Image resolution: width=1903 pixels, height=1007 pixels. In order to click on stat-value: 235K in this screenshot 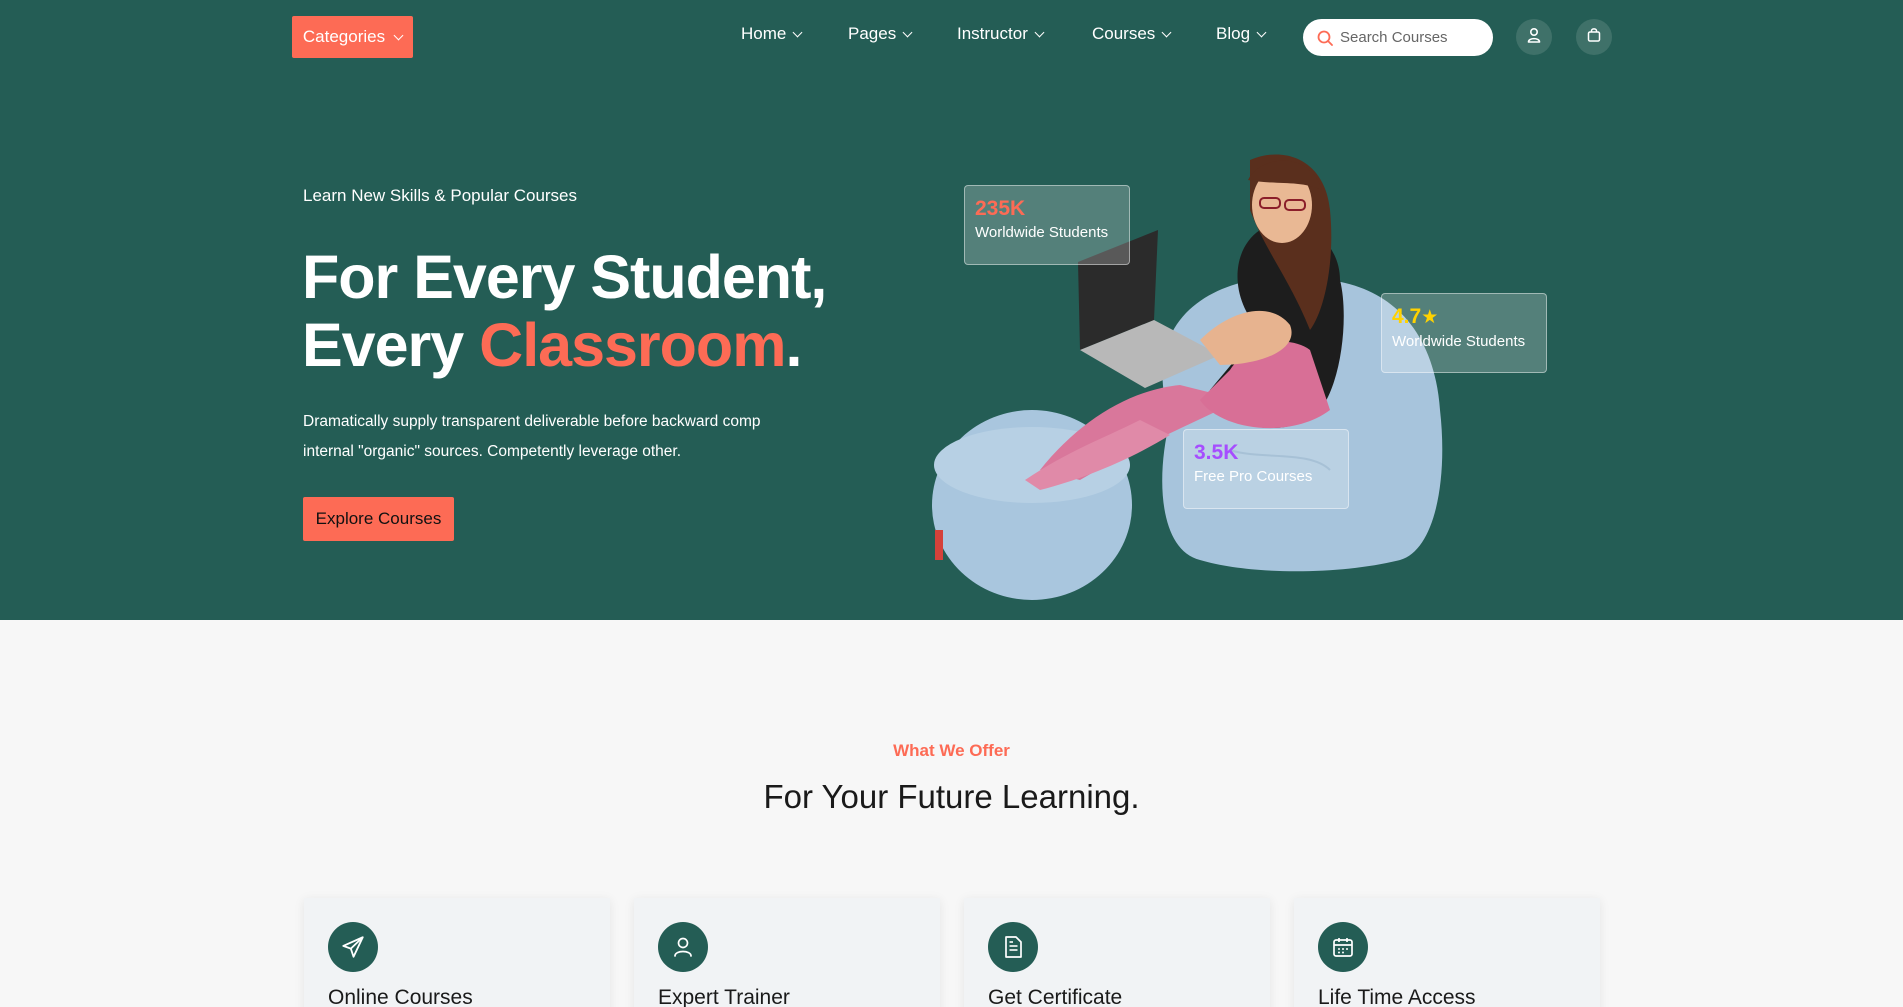, I will do `click(1000, 208)`.